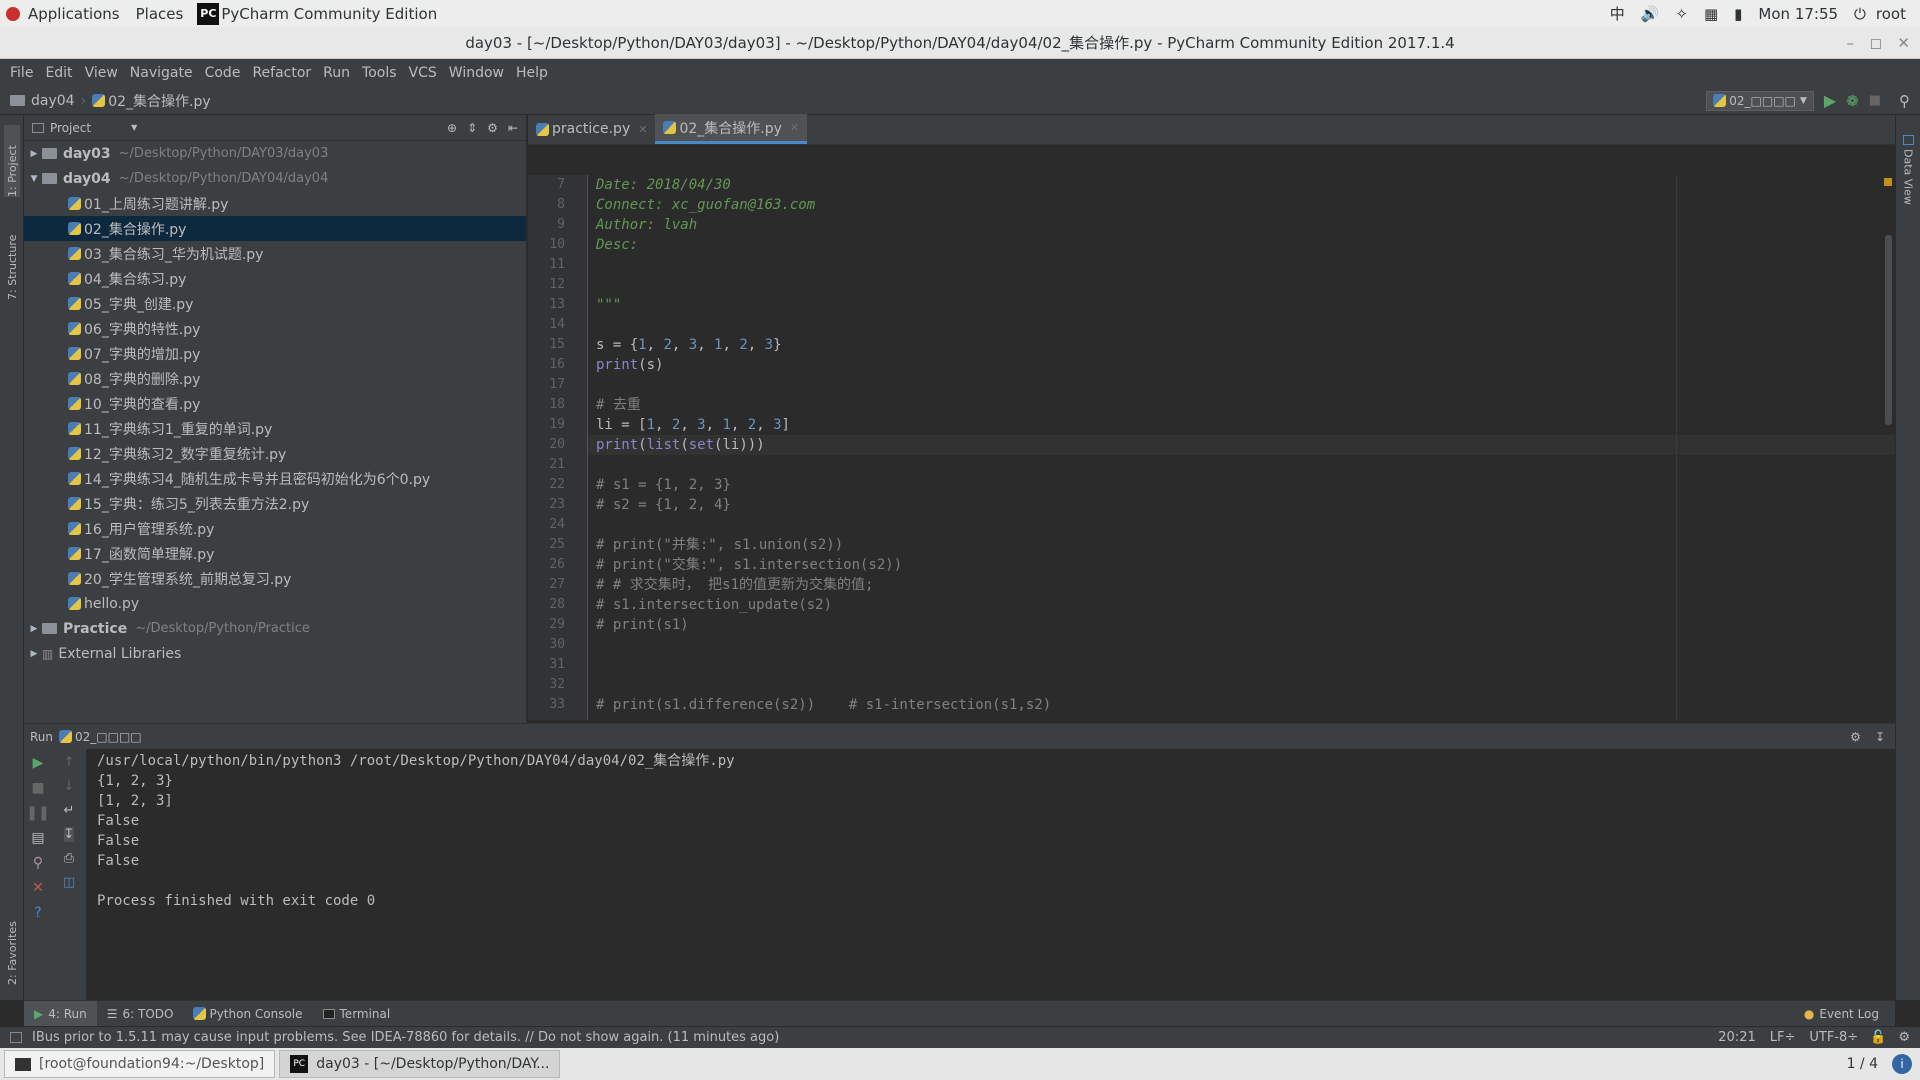  I want to click on code-line: print(s), so click(1241, 365).